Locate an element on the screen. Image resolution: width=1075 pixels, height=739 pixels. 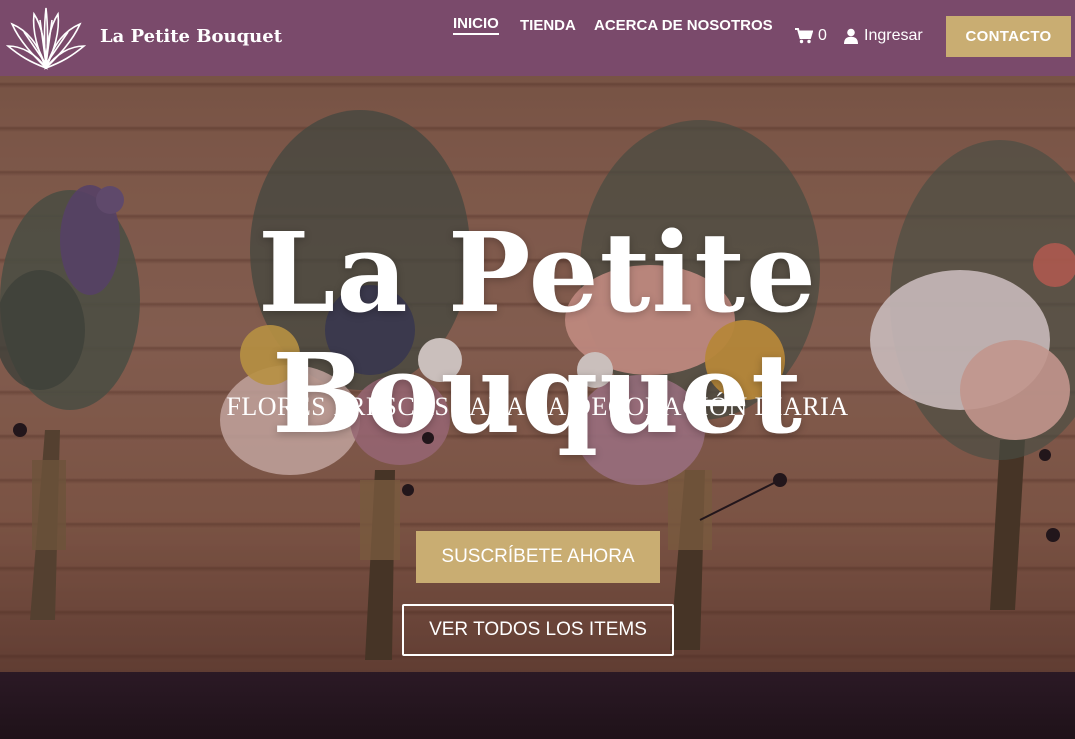
nav-link-inicio: INICIO is located at coordinates (476, 25).